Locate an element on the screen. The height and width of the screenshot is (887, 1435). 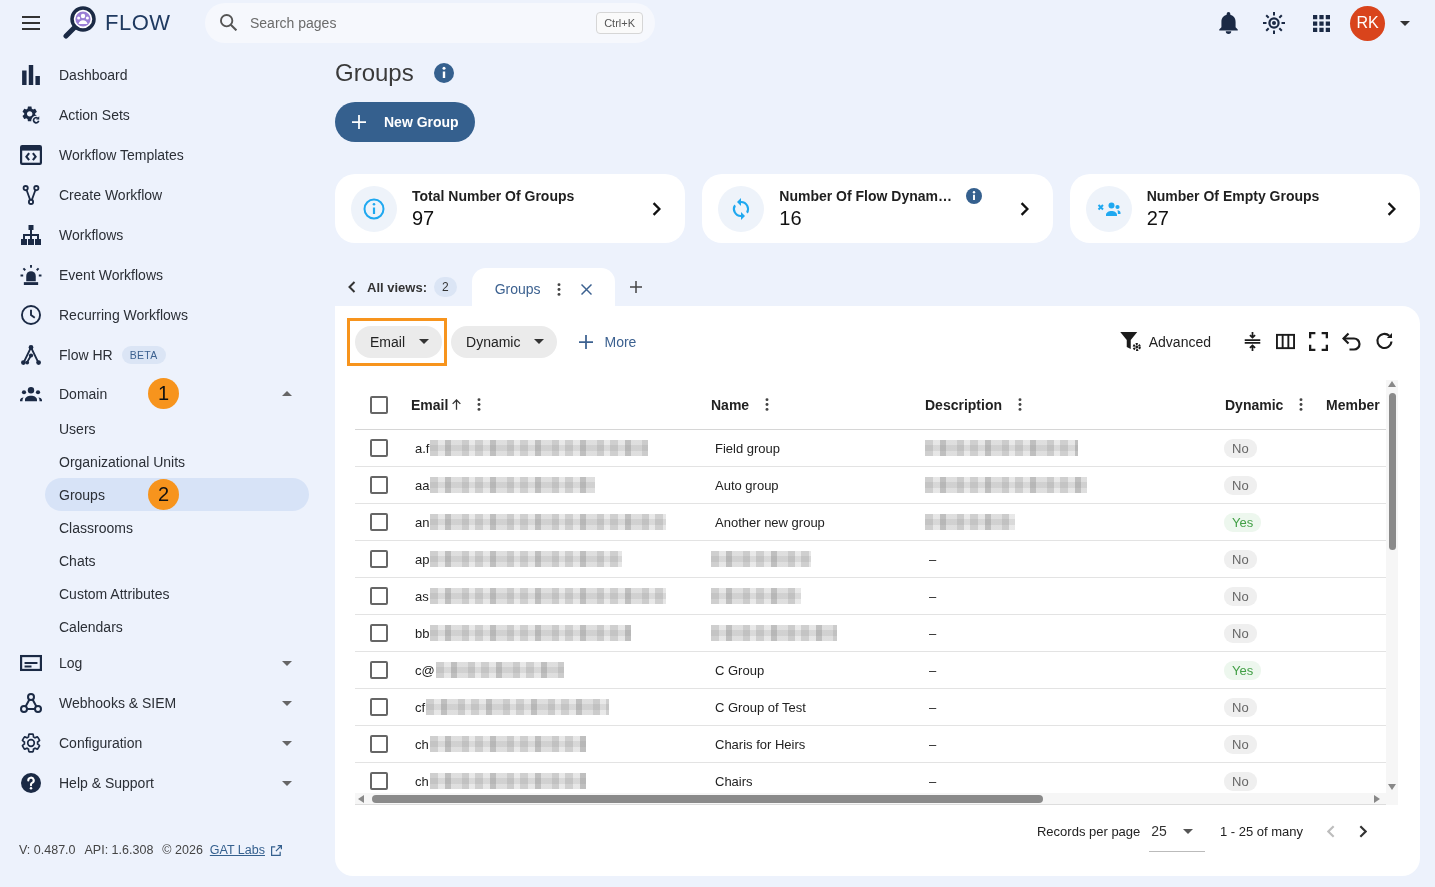
stat-value: 97 is located at coordinates (424, 218).